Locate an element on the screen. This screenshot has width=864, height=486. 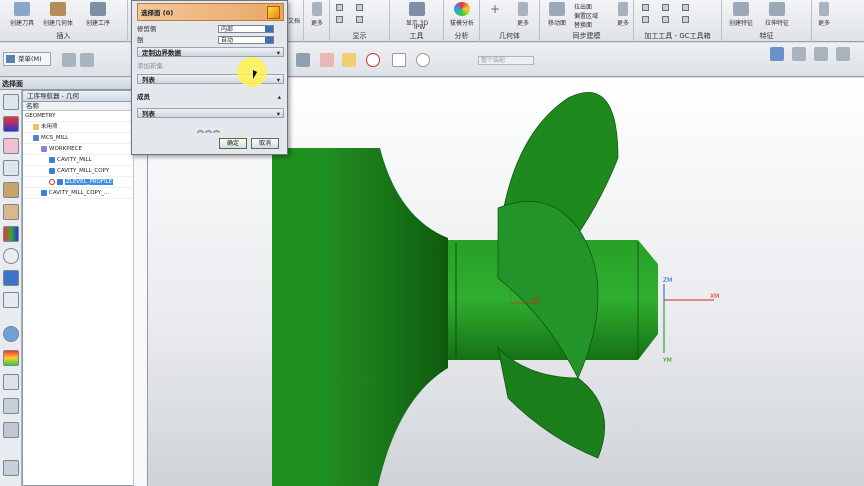
navigator-row: CAVITY_MILL✔ is located at coordinates (85, 160).